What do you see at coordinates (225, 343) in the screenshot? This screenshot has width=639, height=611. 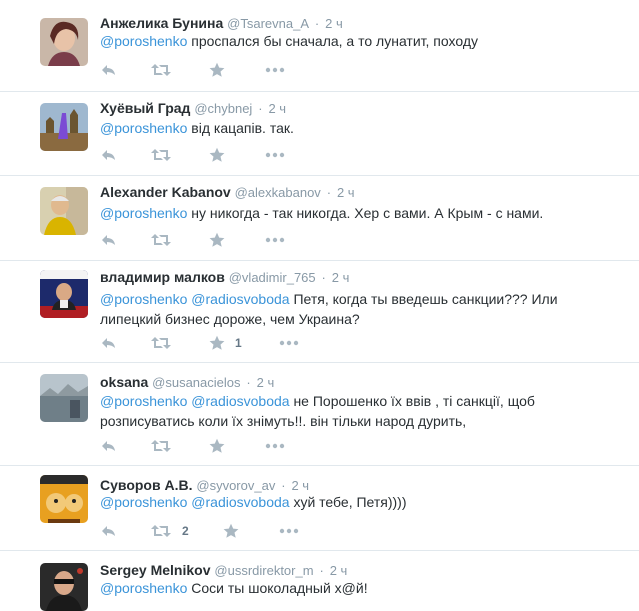 I see `favorite-button: 1` at bounding box center [225, 343].